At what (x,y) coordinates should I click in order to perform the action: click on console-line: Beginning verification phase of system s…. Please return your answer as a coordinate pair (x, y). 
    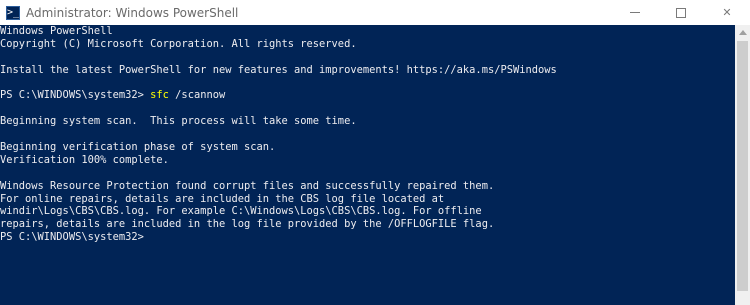
    Looking at the image, I should click on (367, 147).